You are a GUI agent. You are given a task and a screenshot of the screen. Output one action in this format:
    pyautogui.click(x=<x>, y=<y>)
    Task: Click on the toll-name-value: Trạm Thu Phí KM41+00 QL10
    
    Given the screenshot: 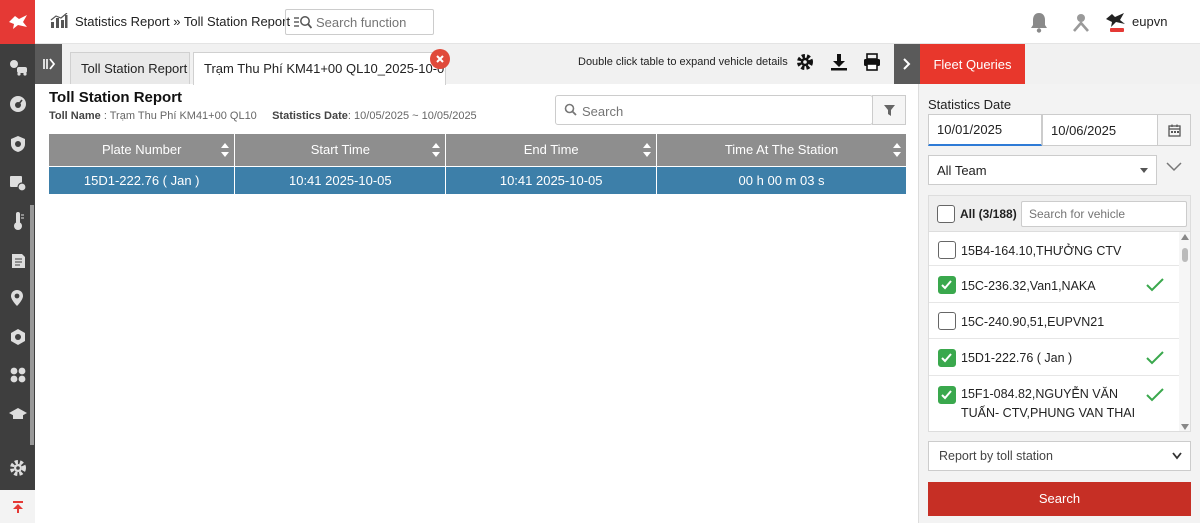 What is the action you would take?
    pyautogui.click(x=183, y=116)
    